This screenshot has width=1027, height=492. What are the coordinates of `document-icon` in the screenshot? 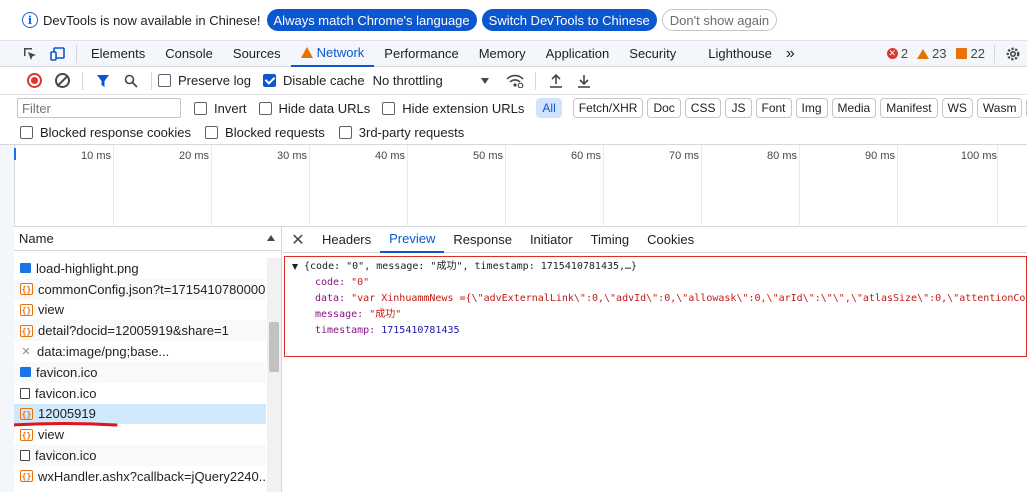 It's located at (25, 393).